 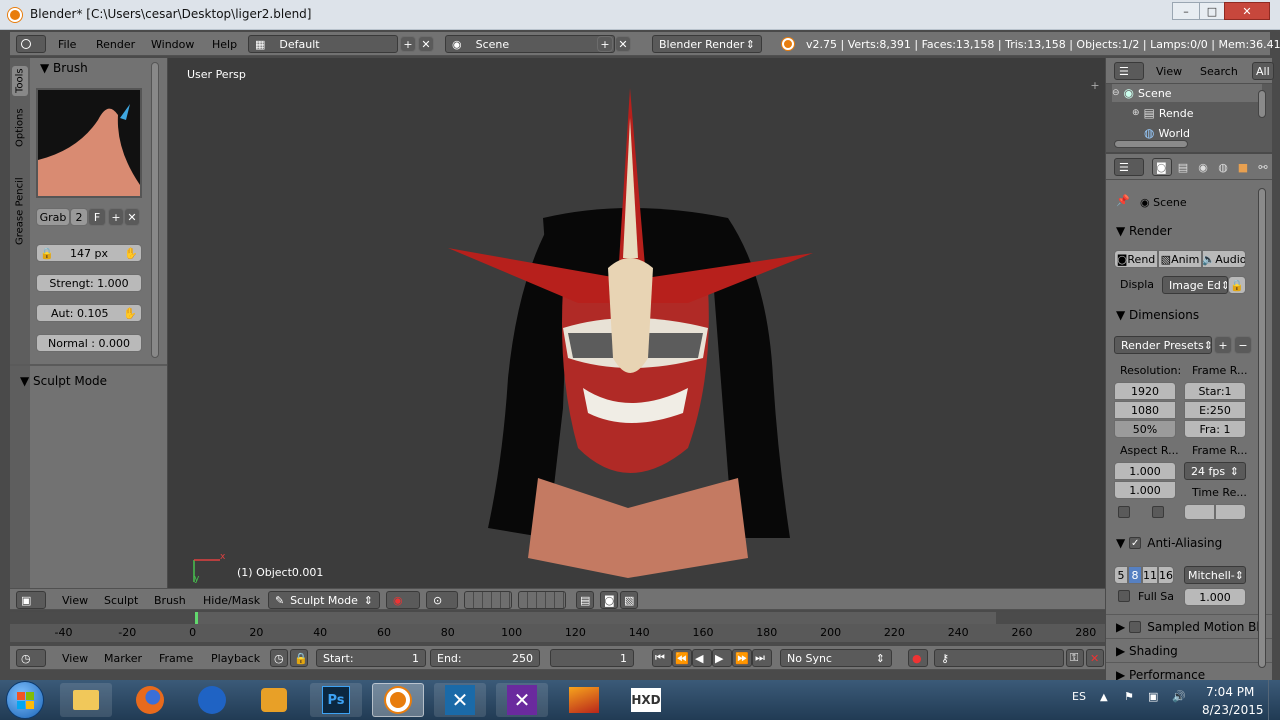 I want to click on motion-blur-checkbox, so click(x=1135, y=627).